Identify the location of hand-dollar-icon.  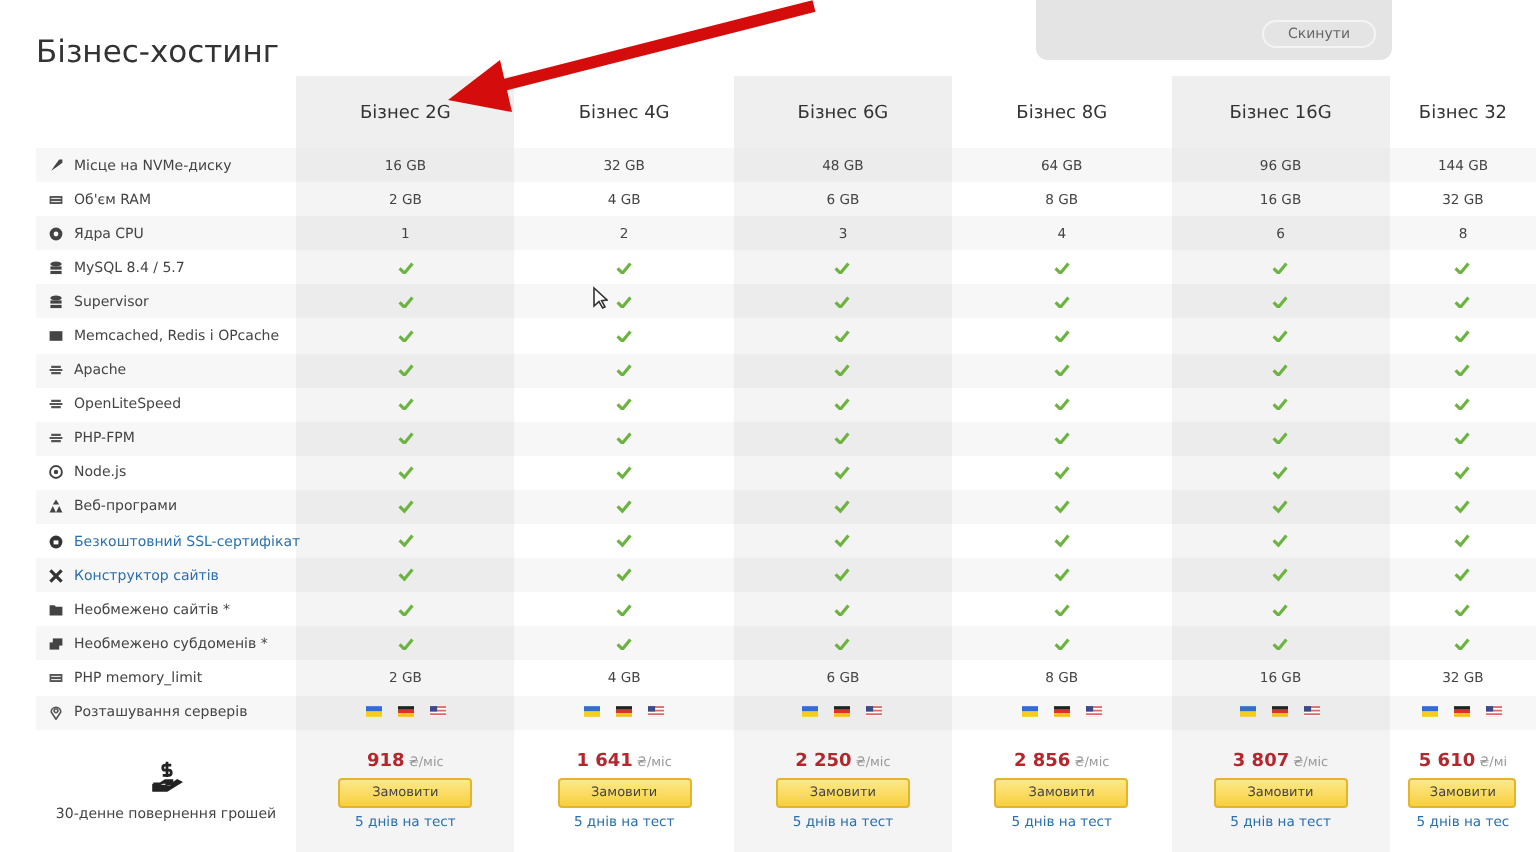
(166, 776).